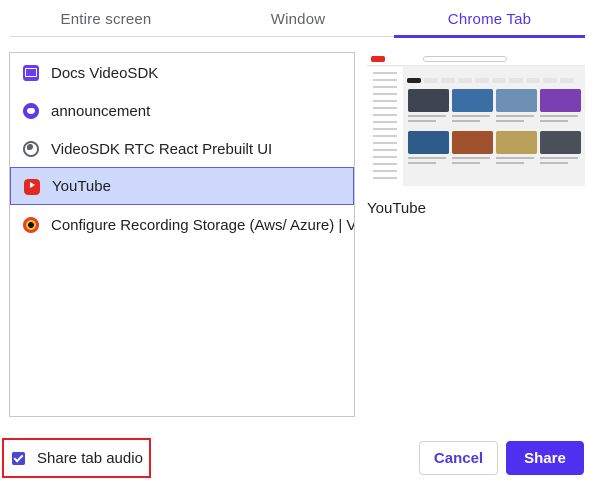 This screenshot has width=596, height=482. I want to click on tab-entire-screen: Entire screen, so click(106, 18).